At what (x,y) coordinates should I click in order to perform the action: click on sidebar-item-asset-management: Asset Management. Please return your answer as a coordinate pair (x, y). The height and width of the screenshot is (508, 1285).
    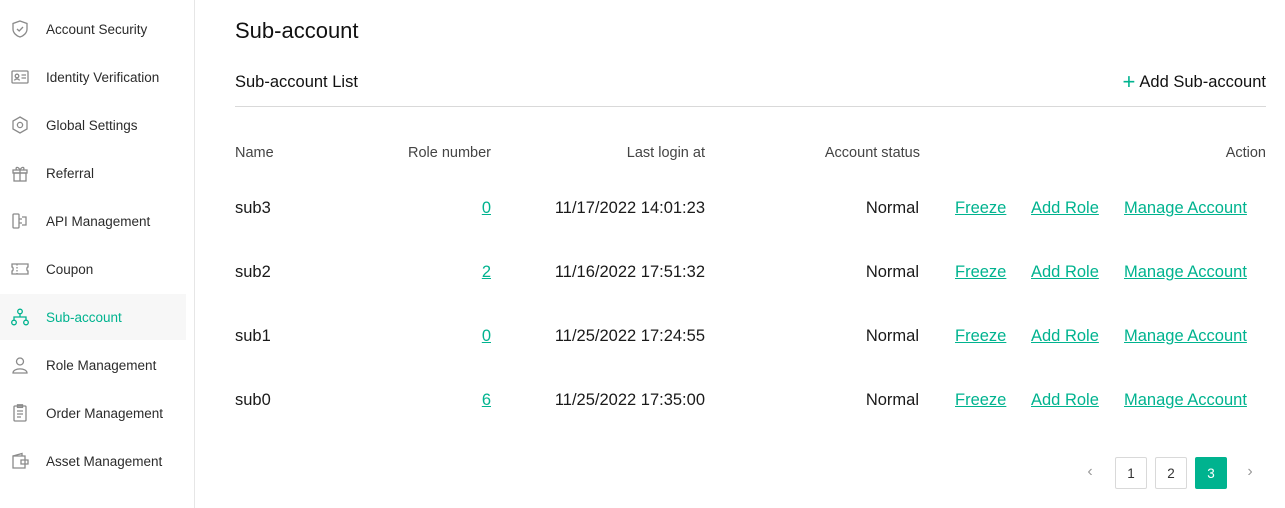
    Looking at the image, I should click on (93, 461).